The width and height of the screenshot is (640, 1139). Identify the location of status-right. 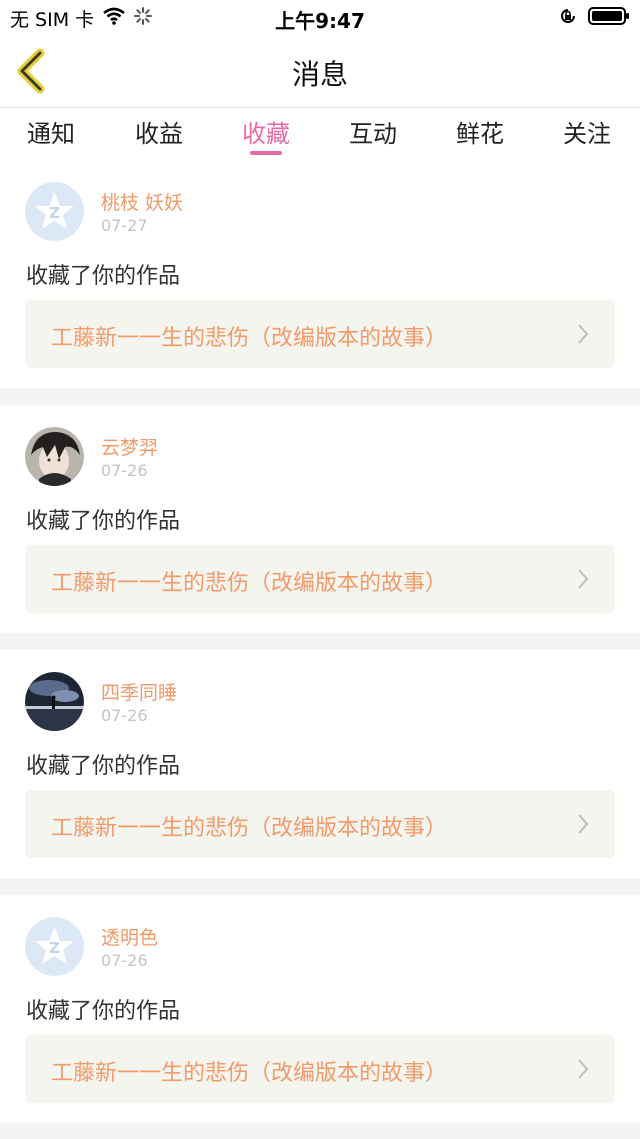
(594, 18).